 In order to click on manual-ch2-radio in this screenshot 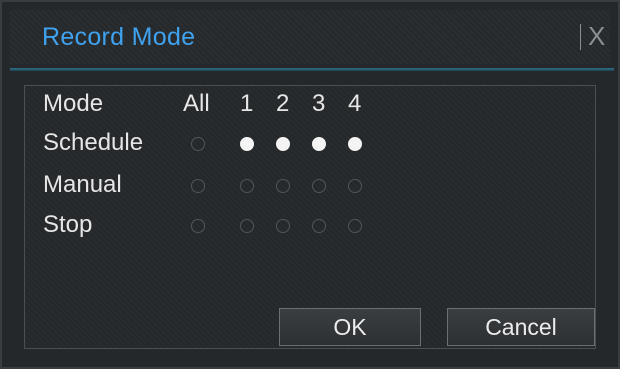, I will do `click(283, 186)`.